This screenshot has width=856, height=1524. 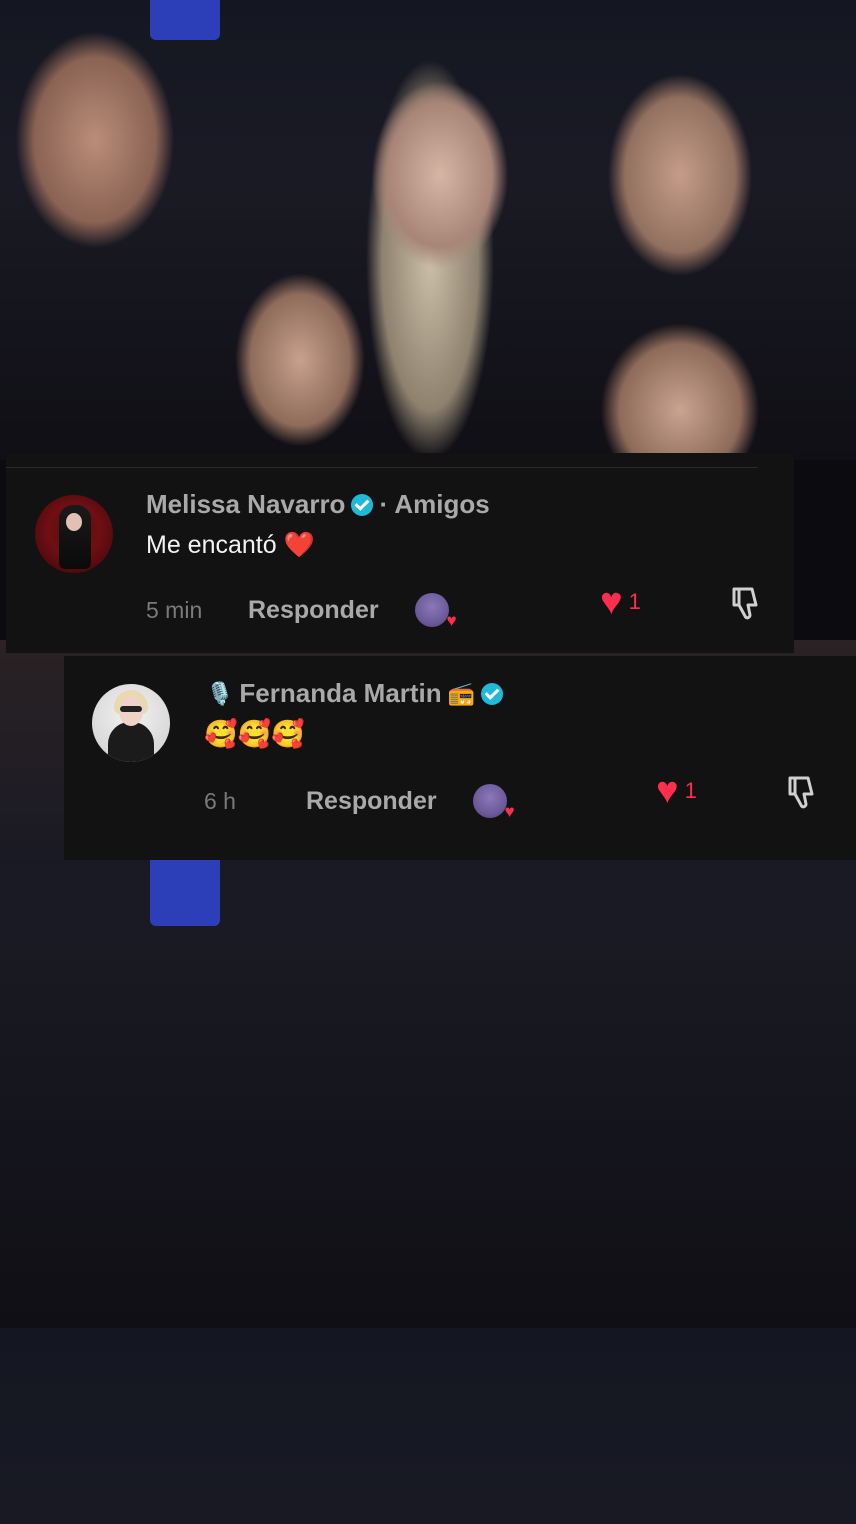 What do you see at coordinates (434, 504) in the screenshot?
I see `author-relation: · Amigos` at bounding box center [434, 504].